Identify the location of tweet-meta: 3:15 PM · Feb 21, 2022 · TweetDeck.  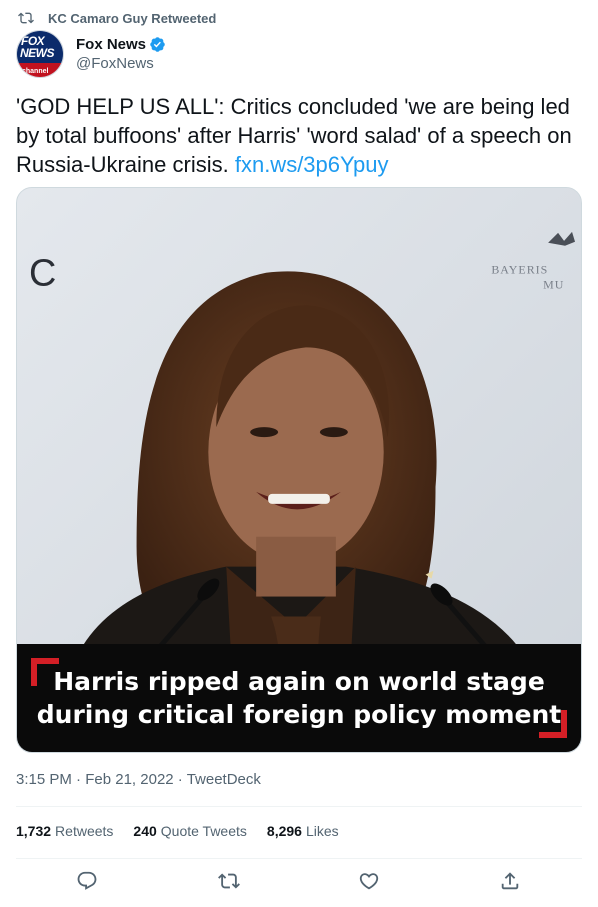
(138, 779).